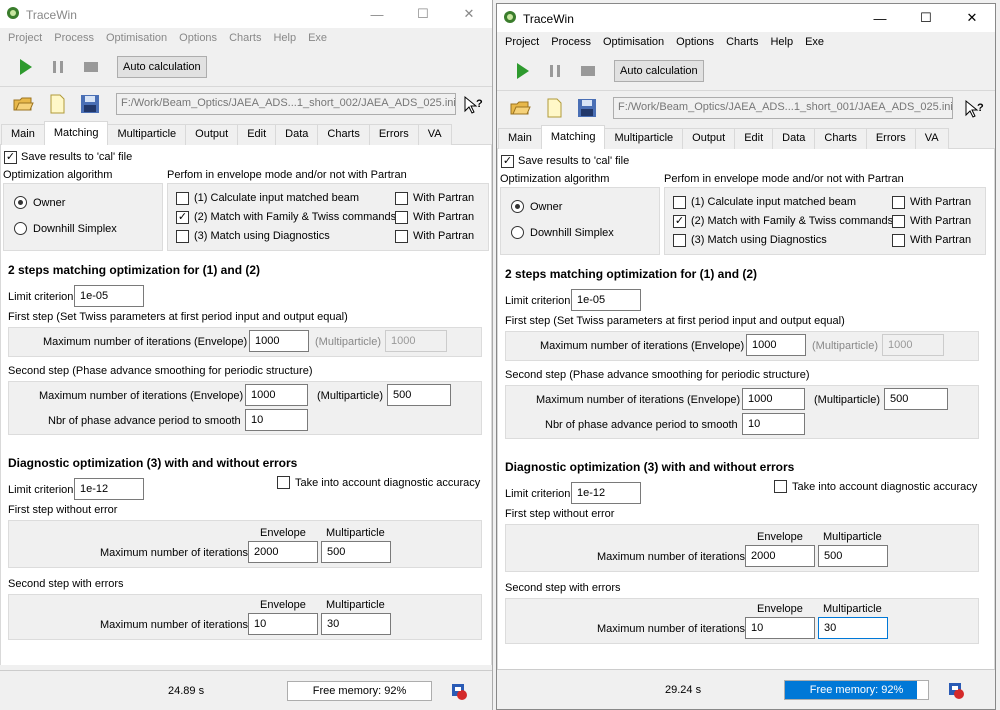 Image resolution: width=1000 pixels, height=710 pixels. Describe the element at coordinates (343, 134) in the screenshot. I see `tab-charts: Charts` at that location.